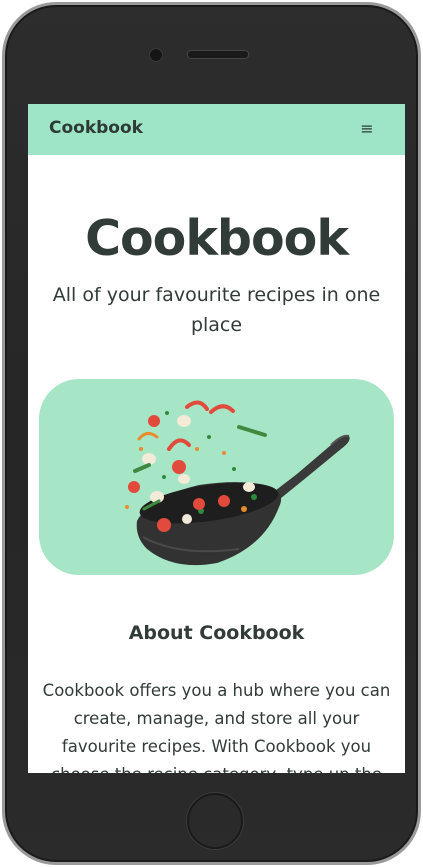 The image size is (423, 867). Describe the element at coordinates (156, 55) in the screenshot. I see `front-camera` at that location.